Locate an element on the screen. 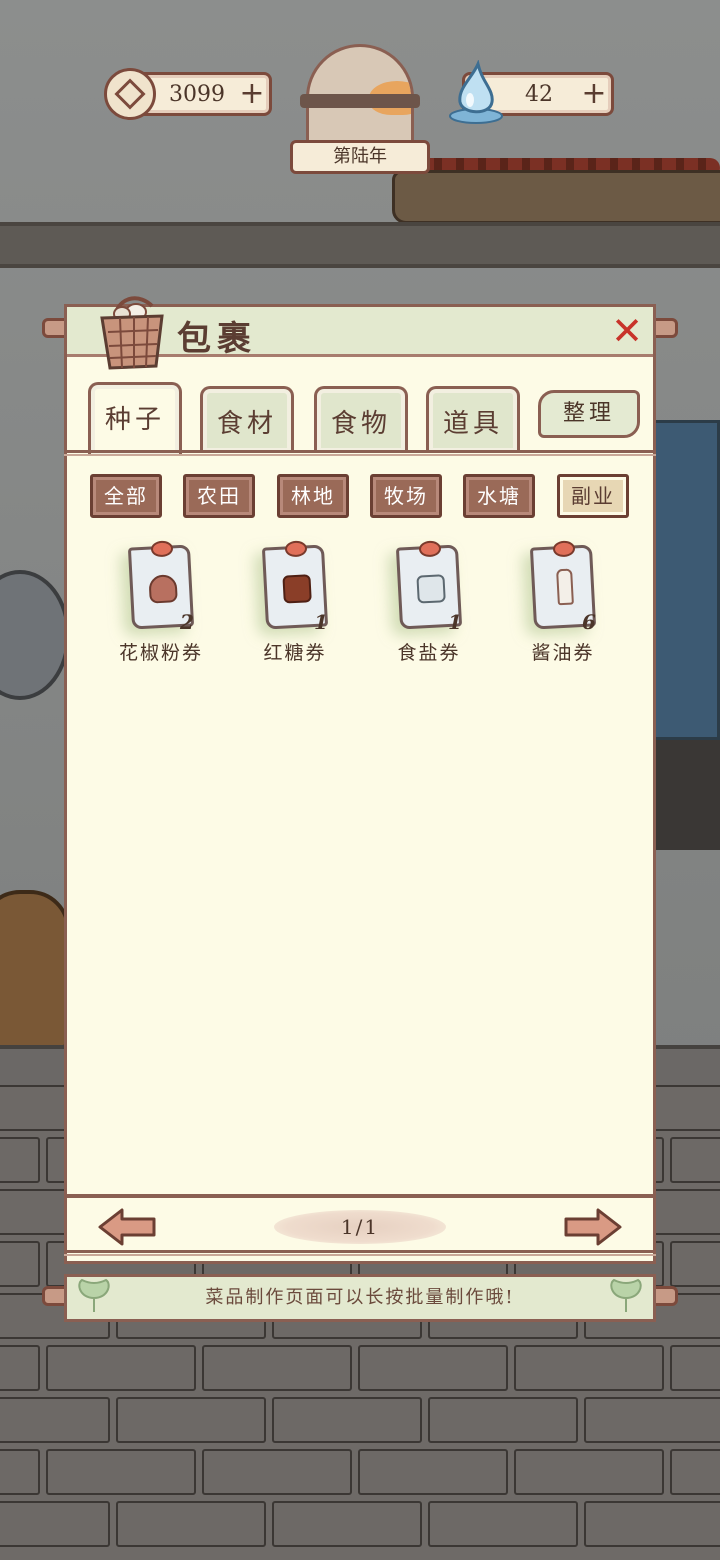  tab-divider is located at coordinates (360, 453).